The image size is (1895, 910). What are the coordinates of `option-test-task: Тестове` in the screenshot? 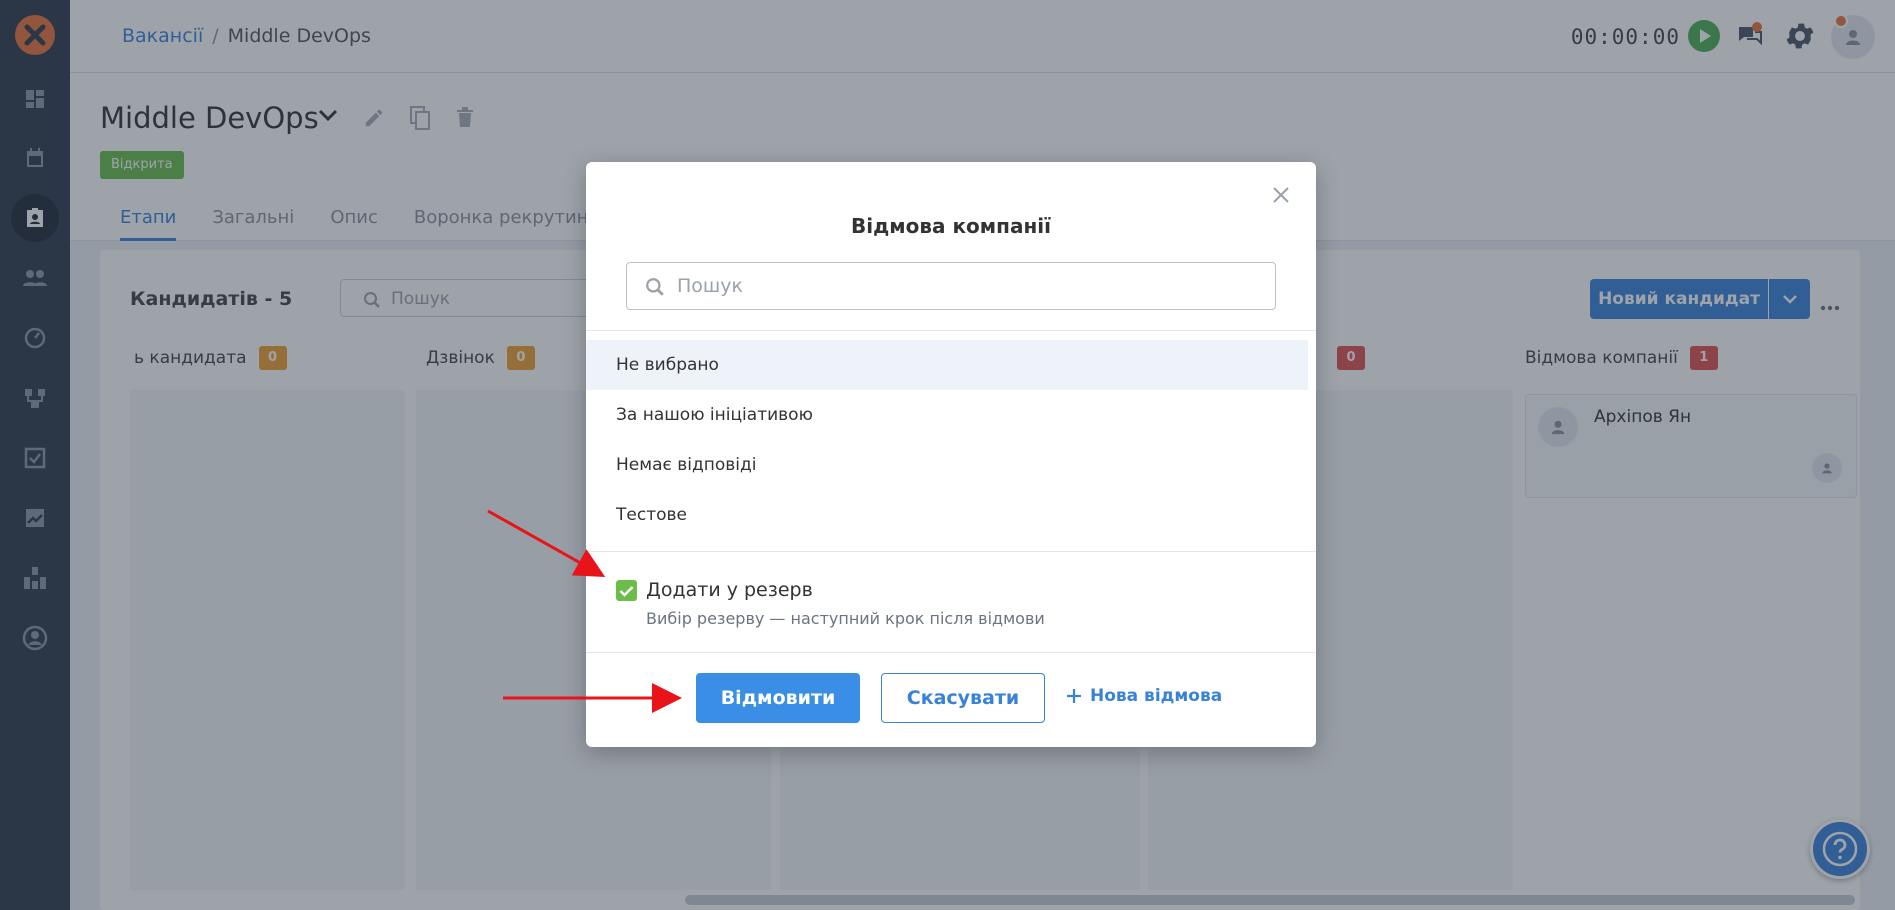 It's located at (947, 515).